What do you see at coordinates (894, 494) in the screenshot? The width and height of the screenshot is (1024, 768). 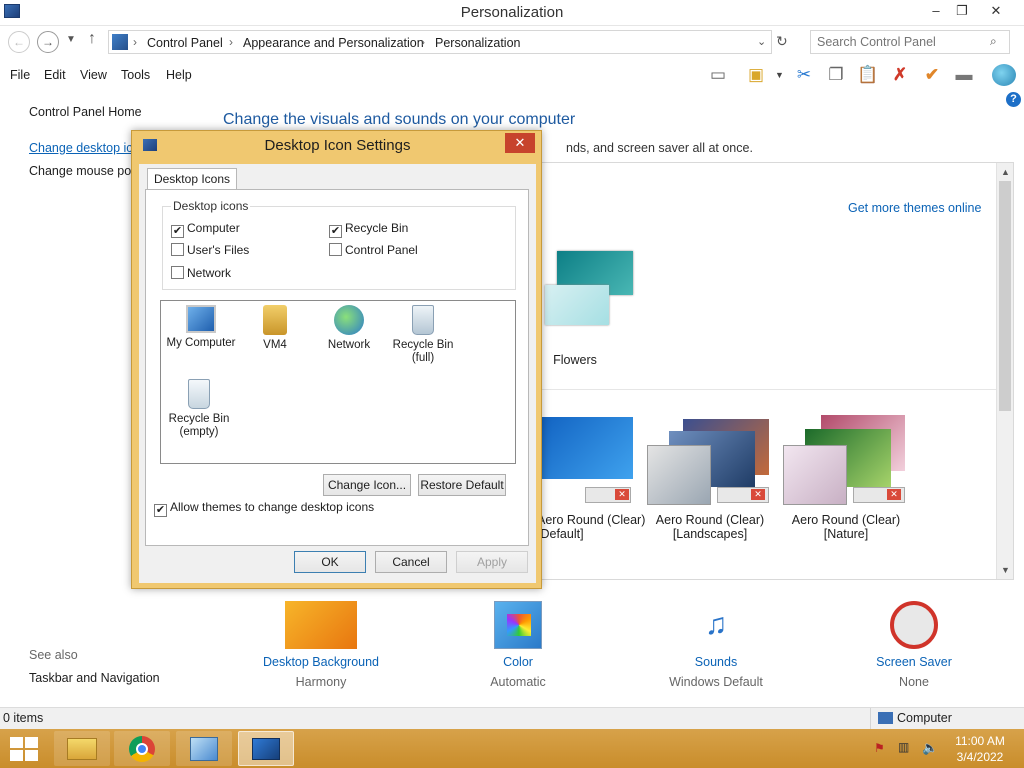 I see `close-icon: ✕` at bounding box center [894, 494].